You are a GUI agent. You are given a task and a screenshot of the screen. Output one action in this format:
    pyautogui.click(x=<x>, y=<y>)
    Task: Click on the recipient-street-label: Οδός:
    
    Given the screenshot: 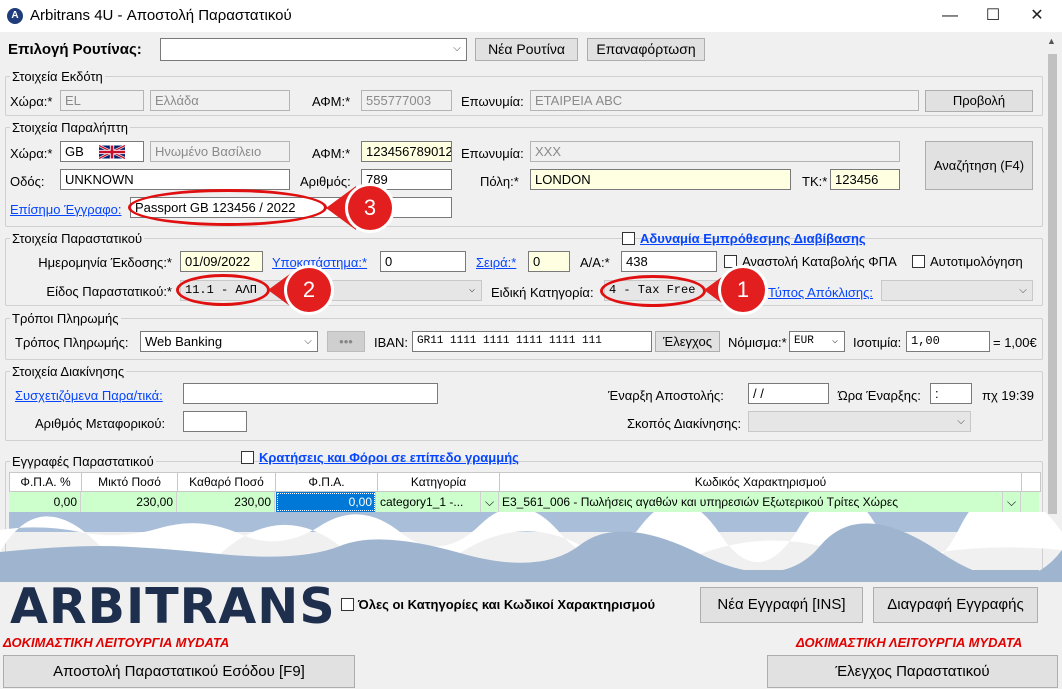 What is the action you would take?
    pyautogui.click(x=27, y=181)
    